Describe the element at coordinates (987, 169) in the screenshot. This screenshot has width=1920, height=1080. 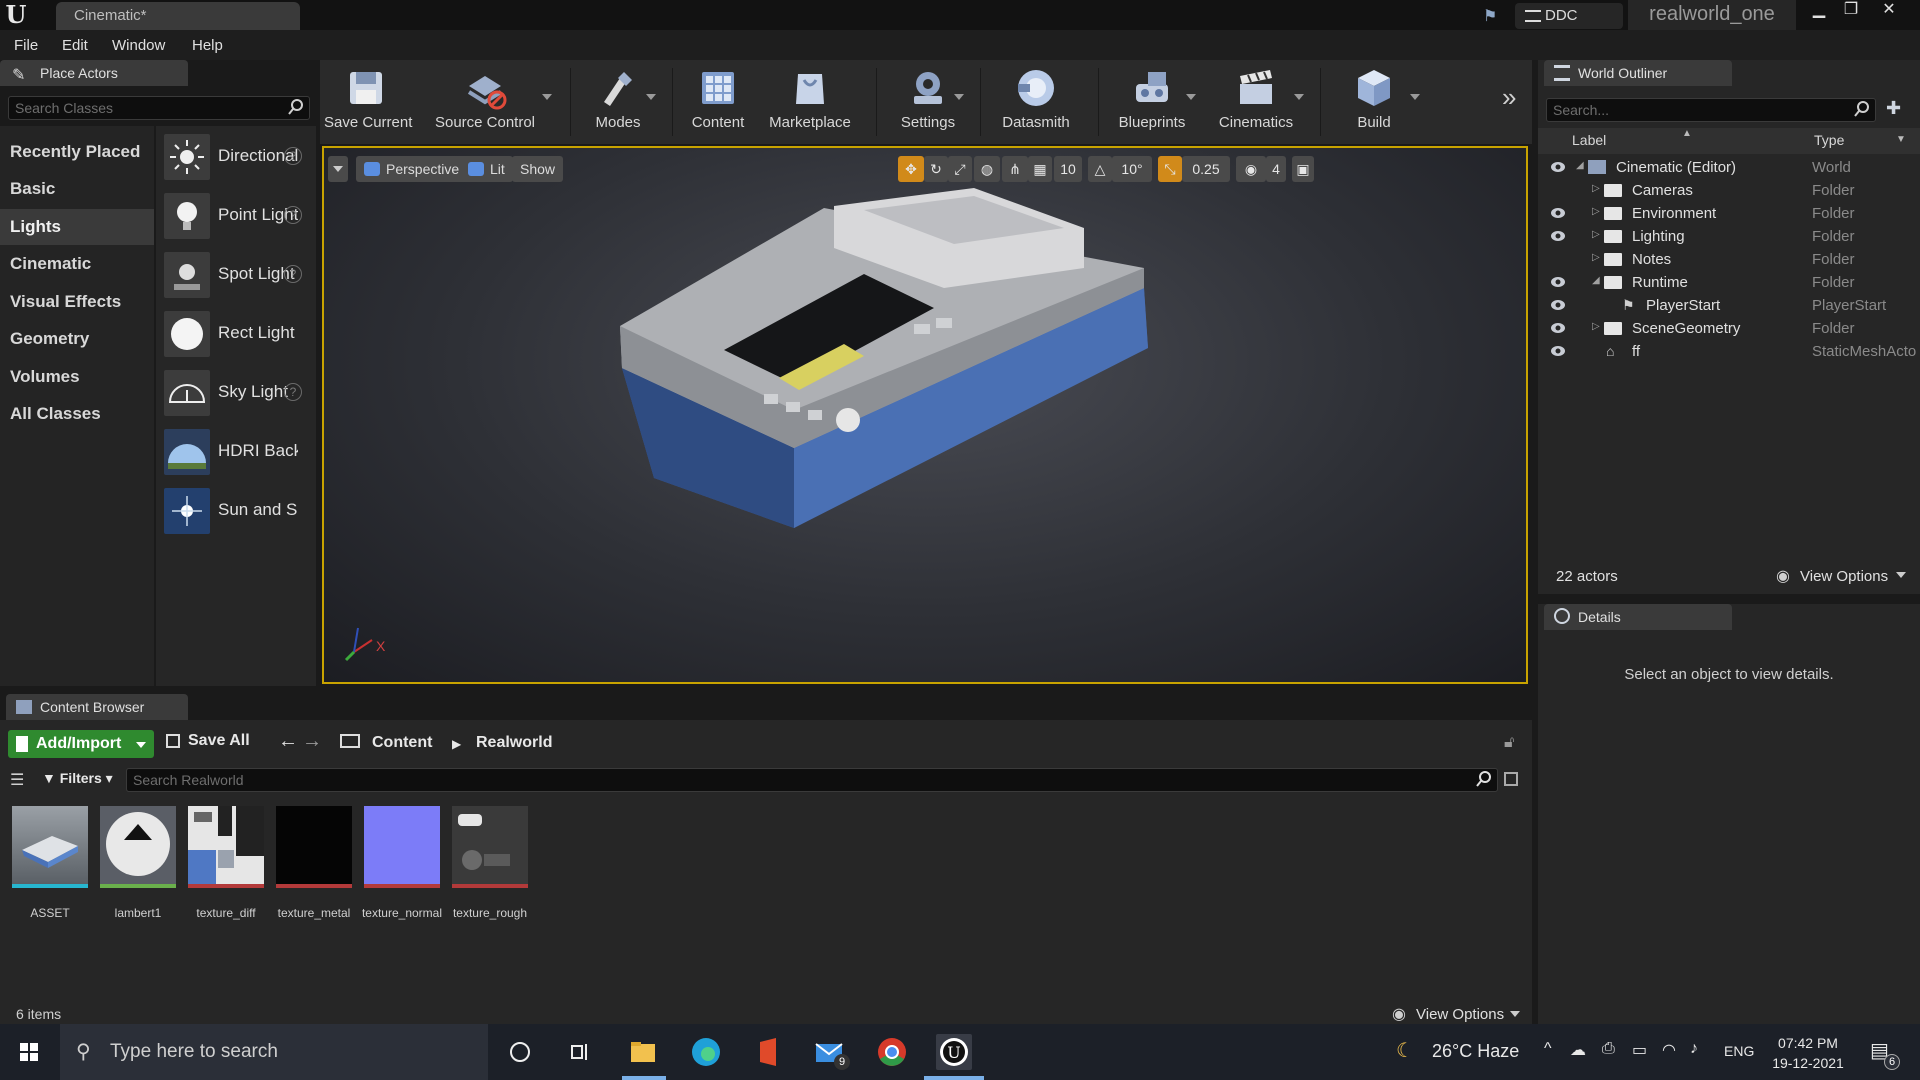
I see `world-space-icon: ◍` at that location.